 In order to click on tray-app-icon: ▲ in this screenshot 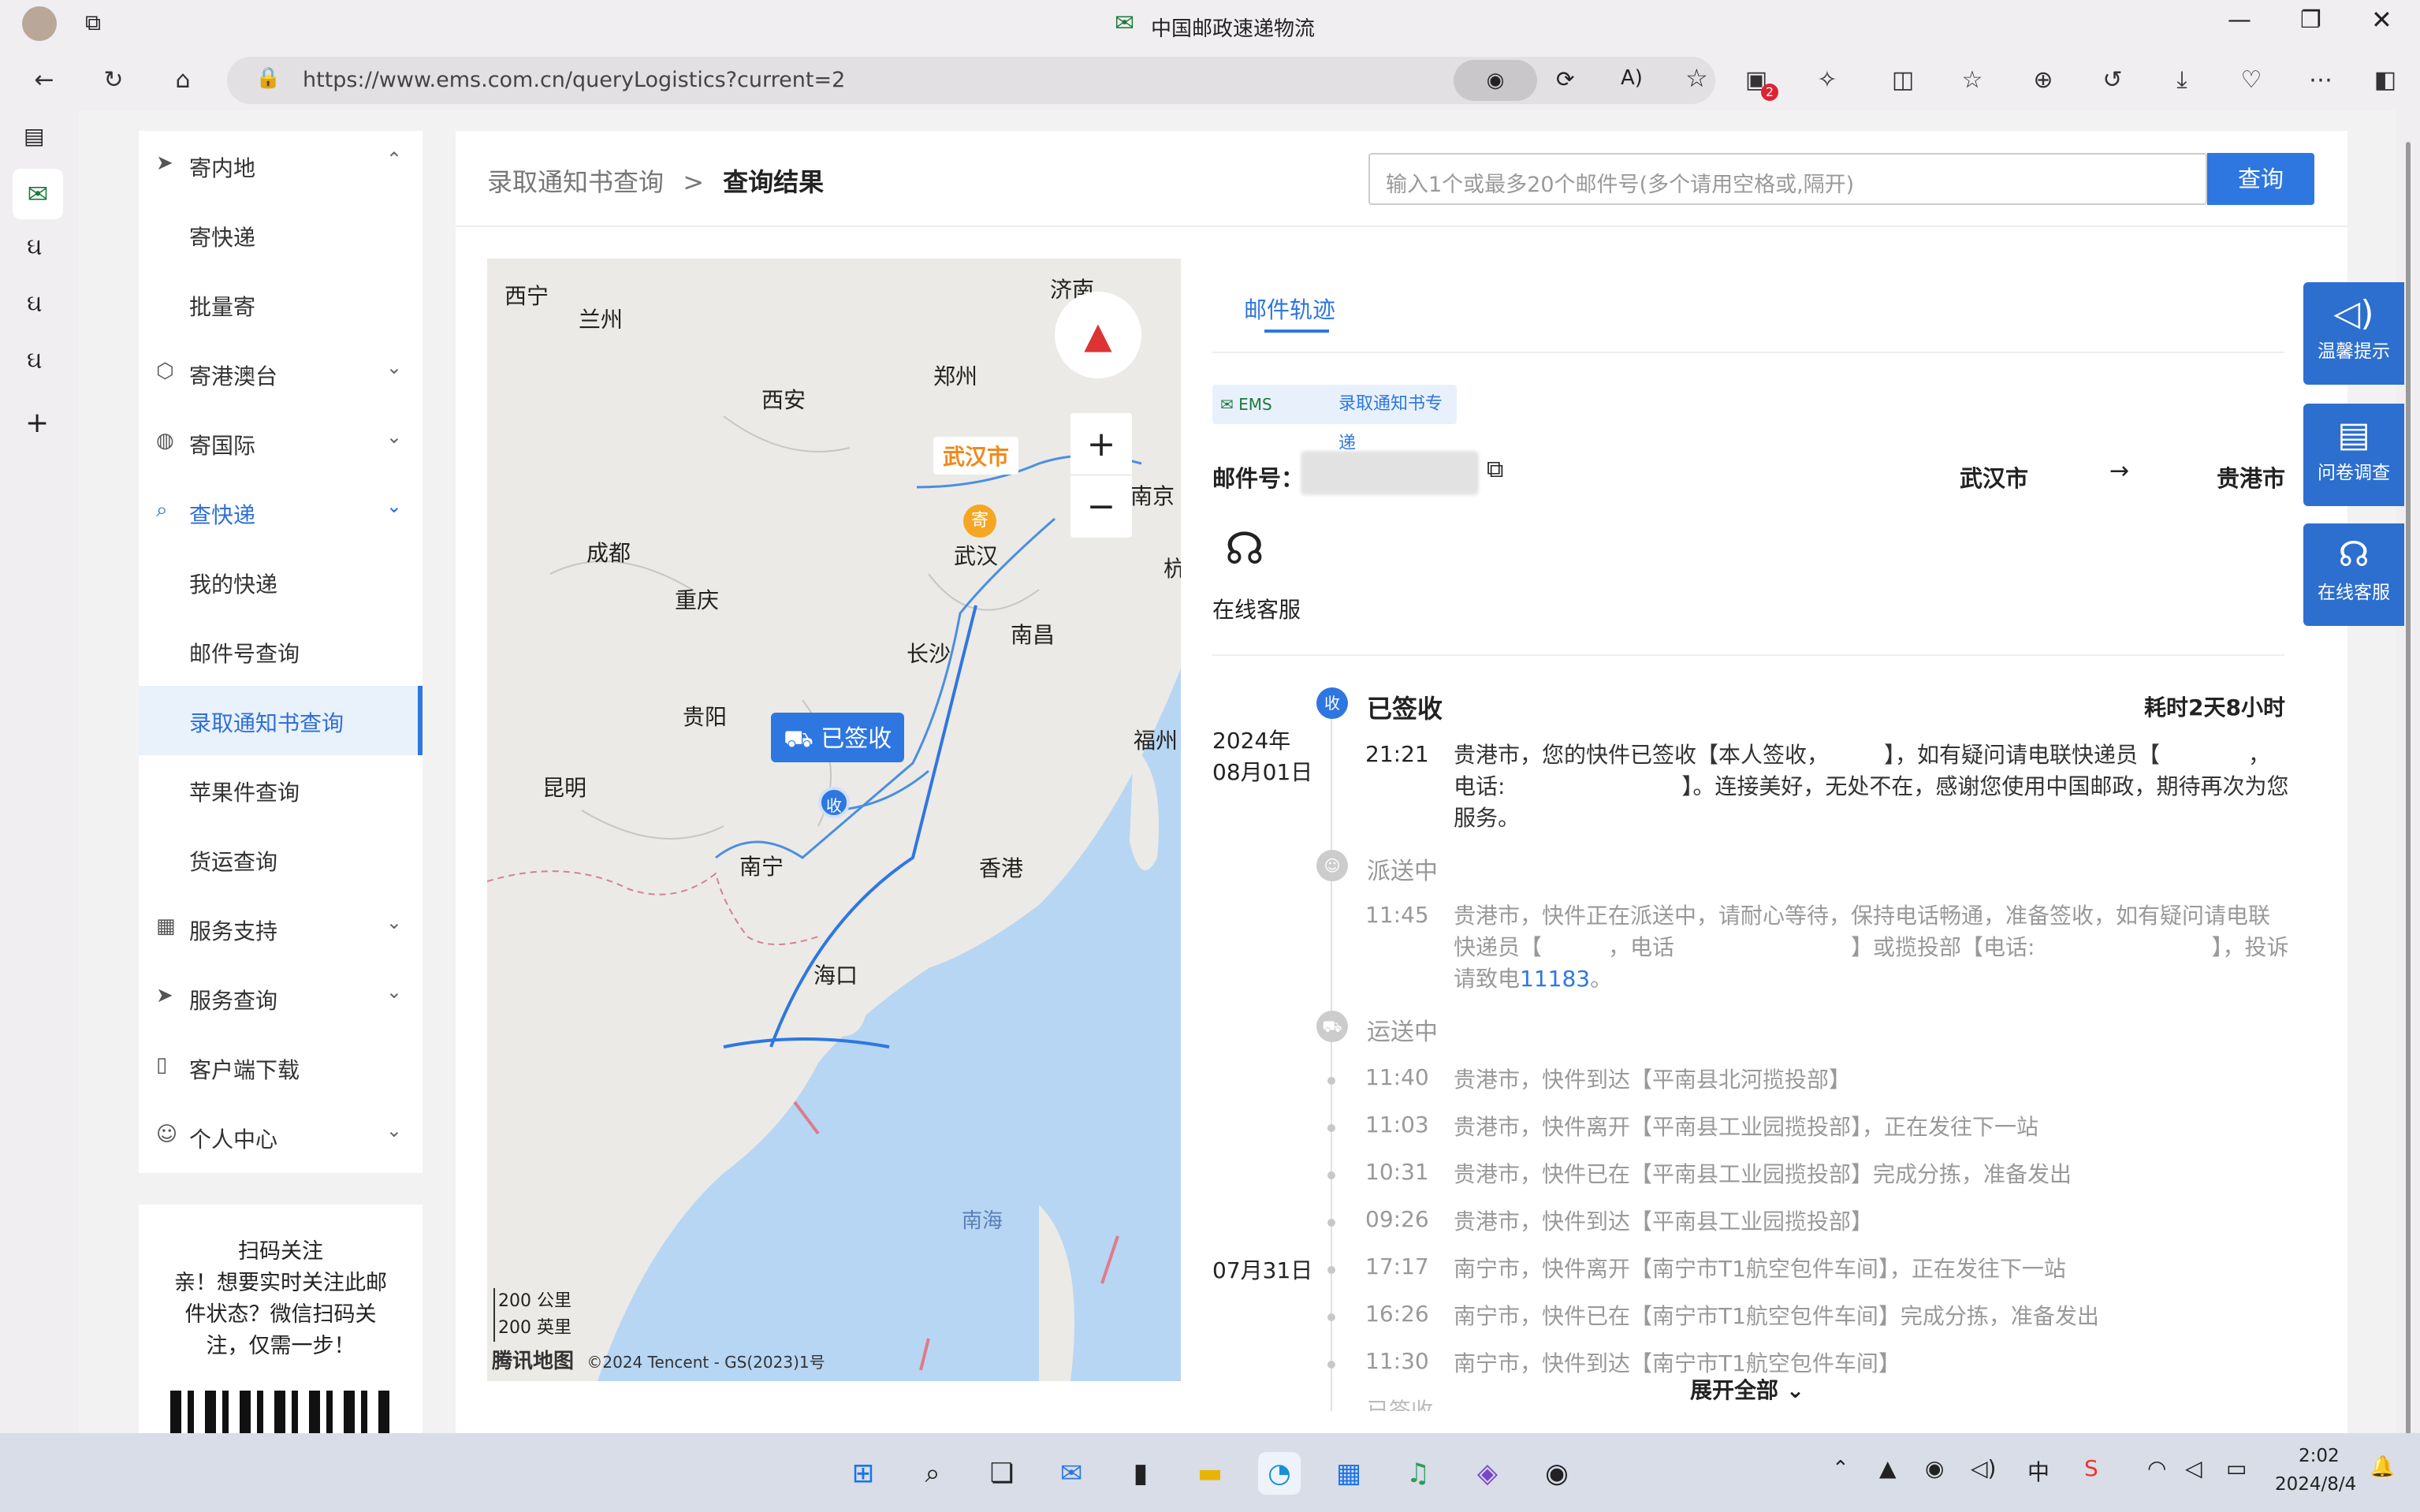, I will do `click(1888, 1468)`.